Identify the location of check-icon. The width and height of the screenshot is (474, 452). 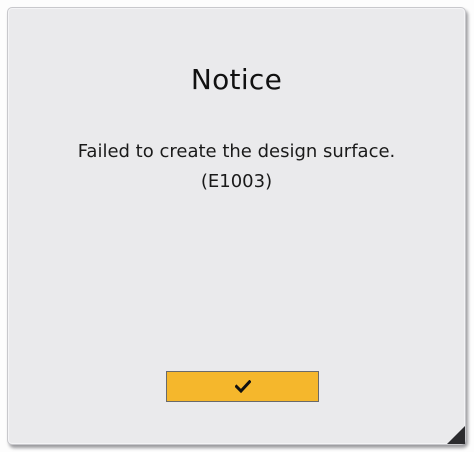
(242, 386).